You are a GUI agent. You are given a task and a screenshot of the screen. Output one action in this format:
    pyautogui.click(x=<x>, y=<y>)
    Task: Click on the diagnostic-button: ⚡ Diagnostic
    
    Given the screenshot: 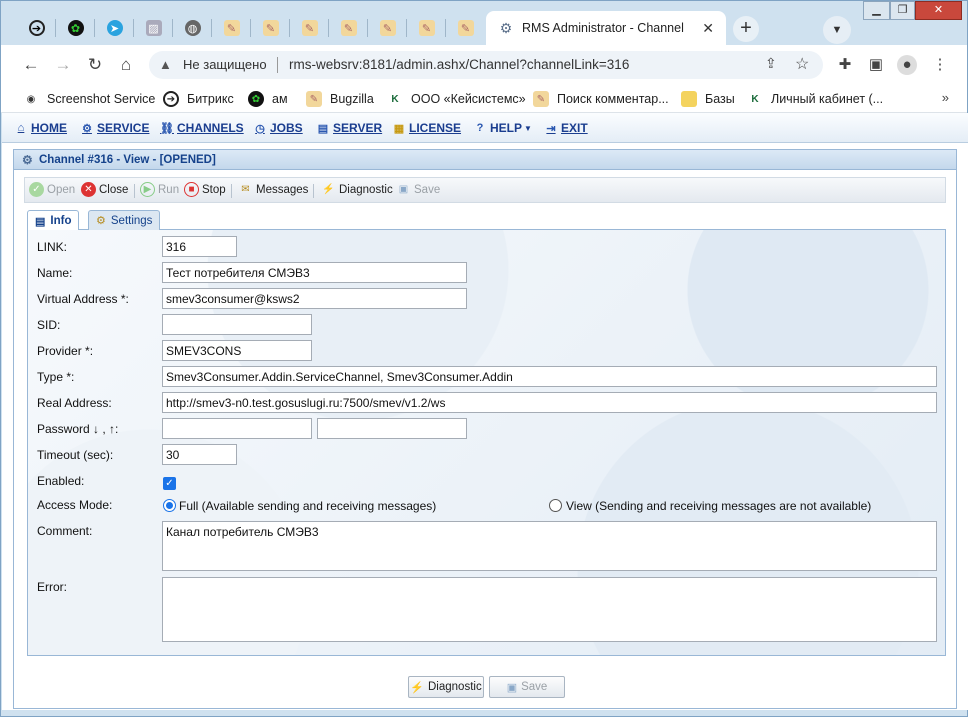 What is the action you would take?
    pyautogui.click(x=356, y=189)
    